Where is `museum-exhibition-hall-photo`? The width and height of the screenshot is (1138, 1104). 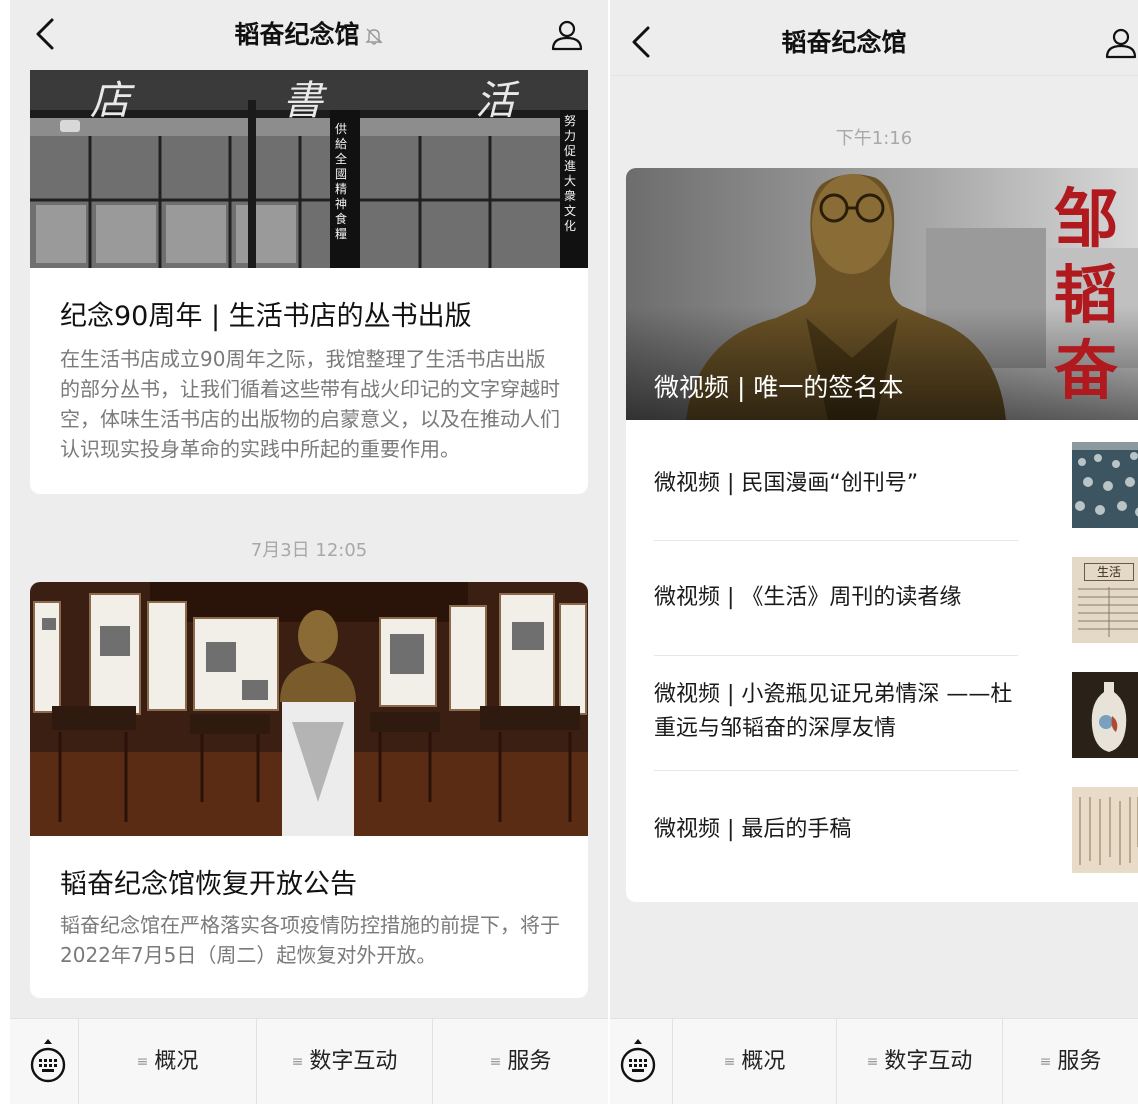 museum-exhibition-hall-photo is located at coordinates (309, 709).